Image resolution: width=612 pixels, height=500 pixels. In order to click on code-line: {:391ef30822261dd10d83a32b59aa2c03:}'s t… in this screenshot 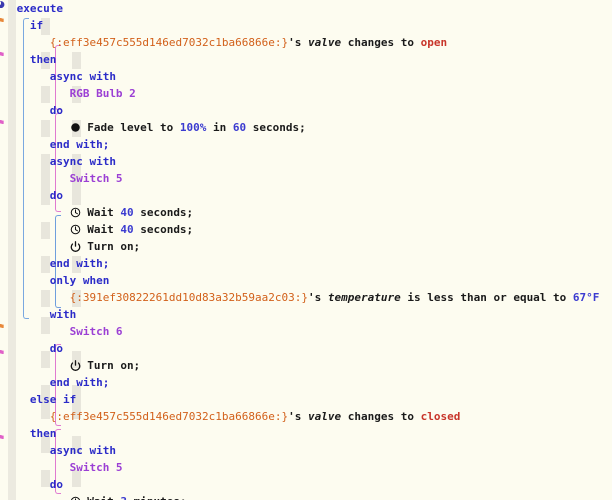, I will do `click(306, 297)`.